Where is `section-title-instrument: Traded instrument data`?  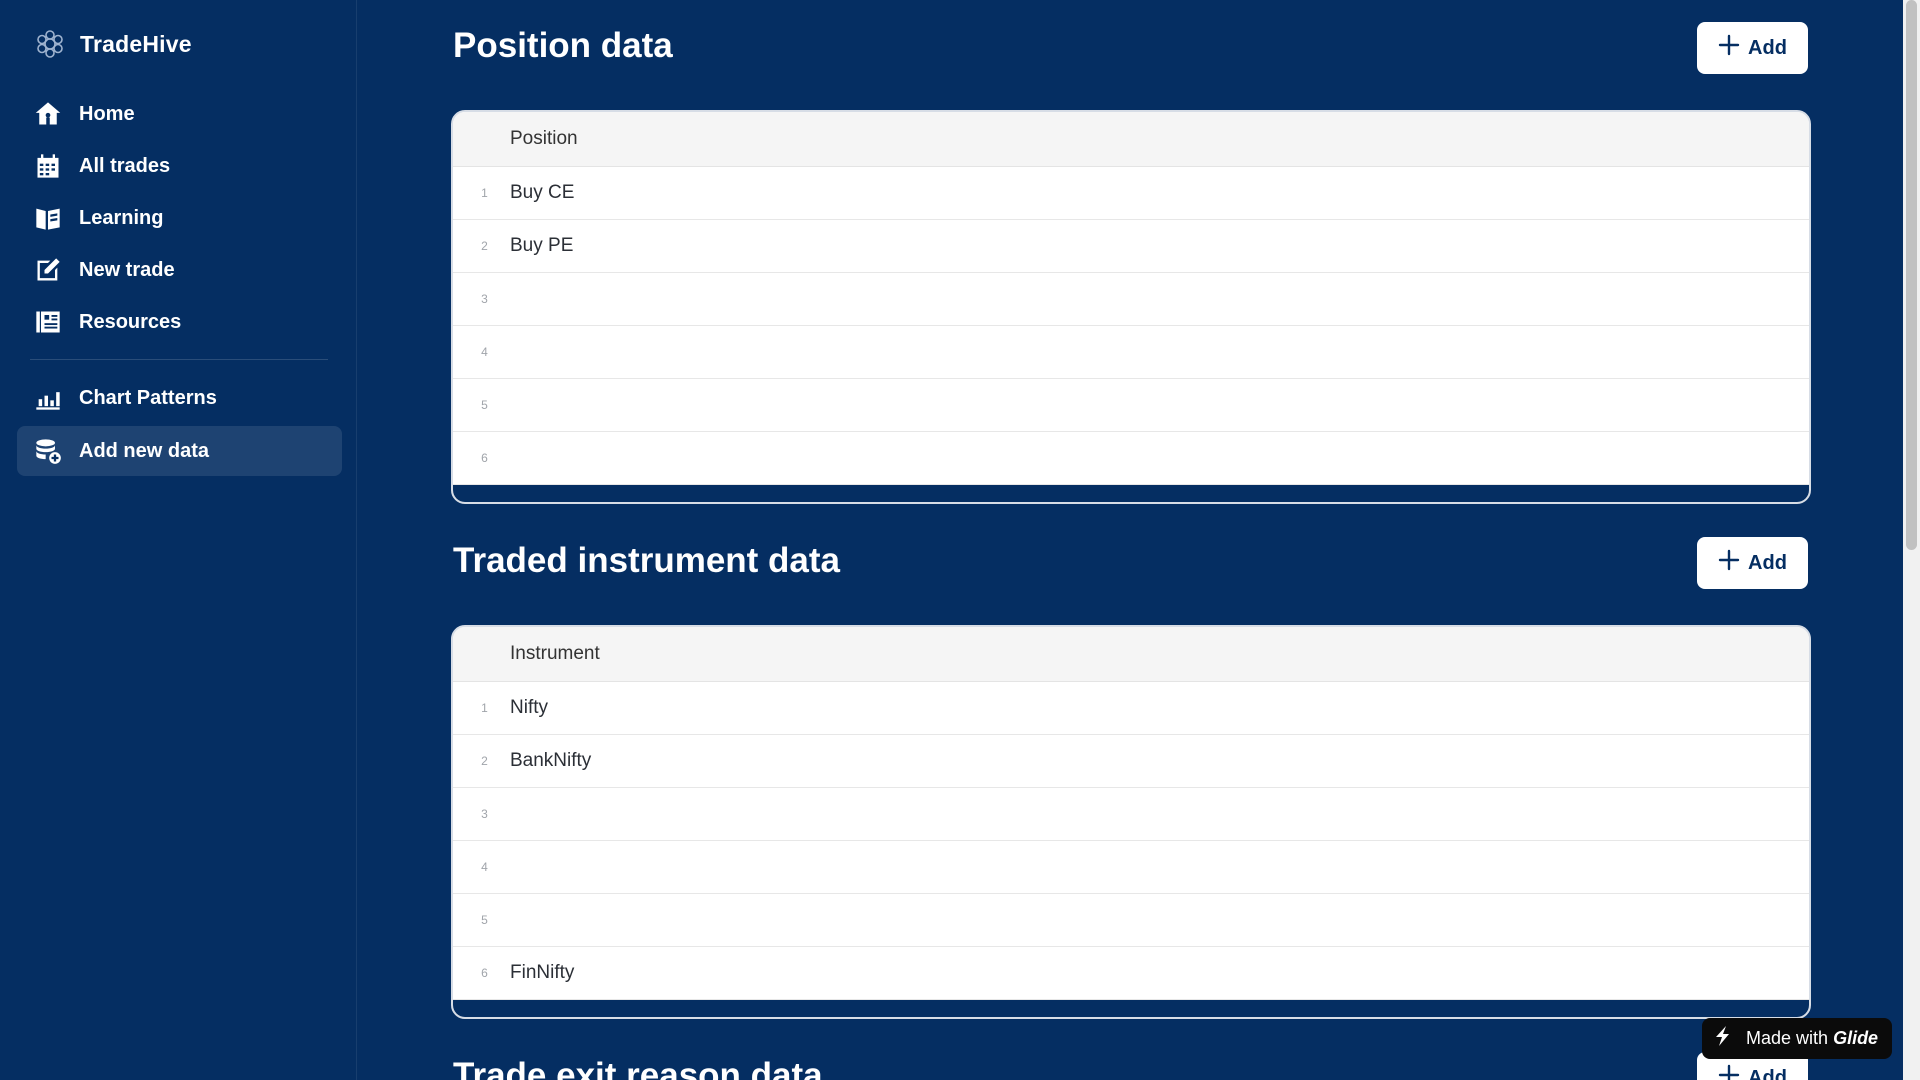 section-title-instrument: Traded instrument data is located at coordinates (647, 560).